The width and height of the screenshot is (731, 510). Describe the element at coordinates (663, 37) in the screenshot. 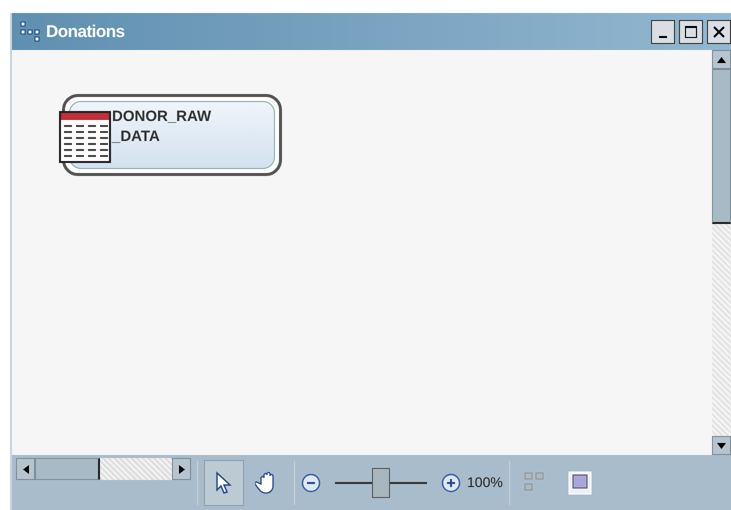

I see `minimize-icon` at that location.